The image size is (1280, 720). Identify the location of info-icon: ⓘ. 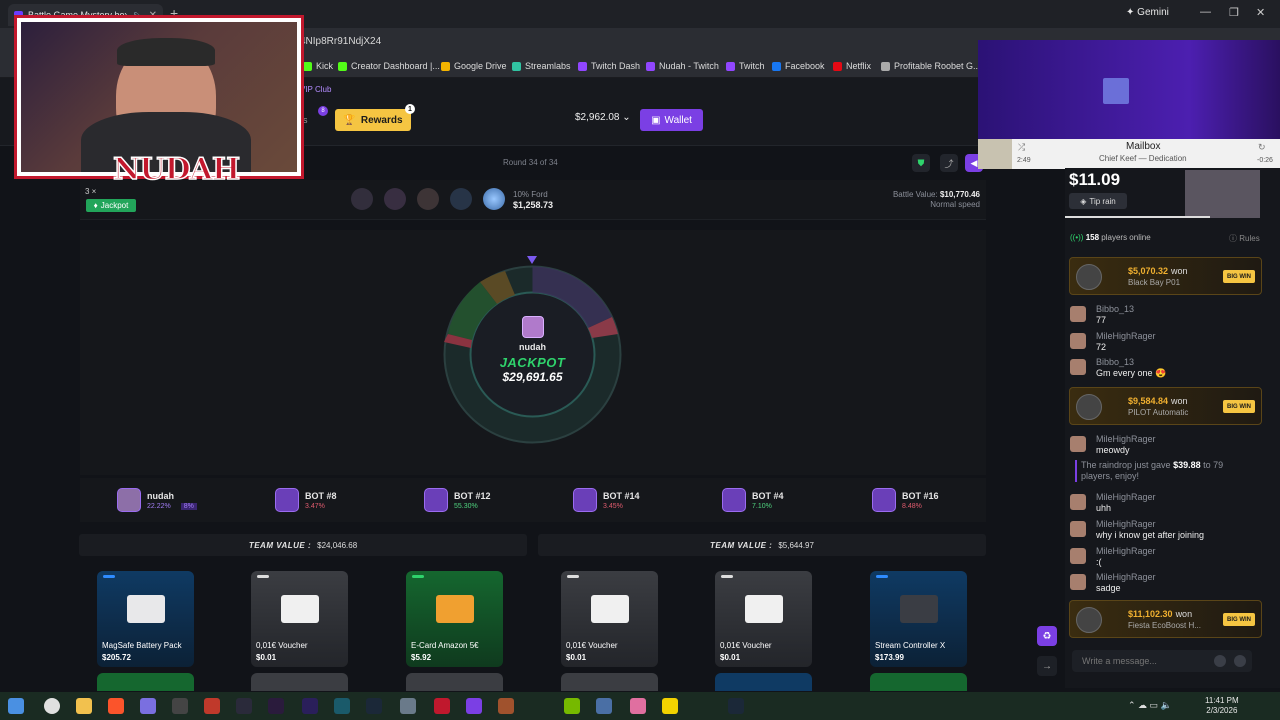
(1233, 238).